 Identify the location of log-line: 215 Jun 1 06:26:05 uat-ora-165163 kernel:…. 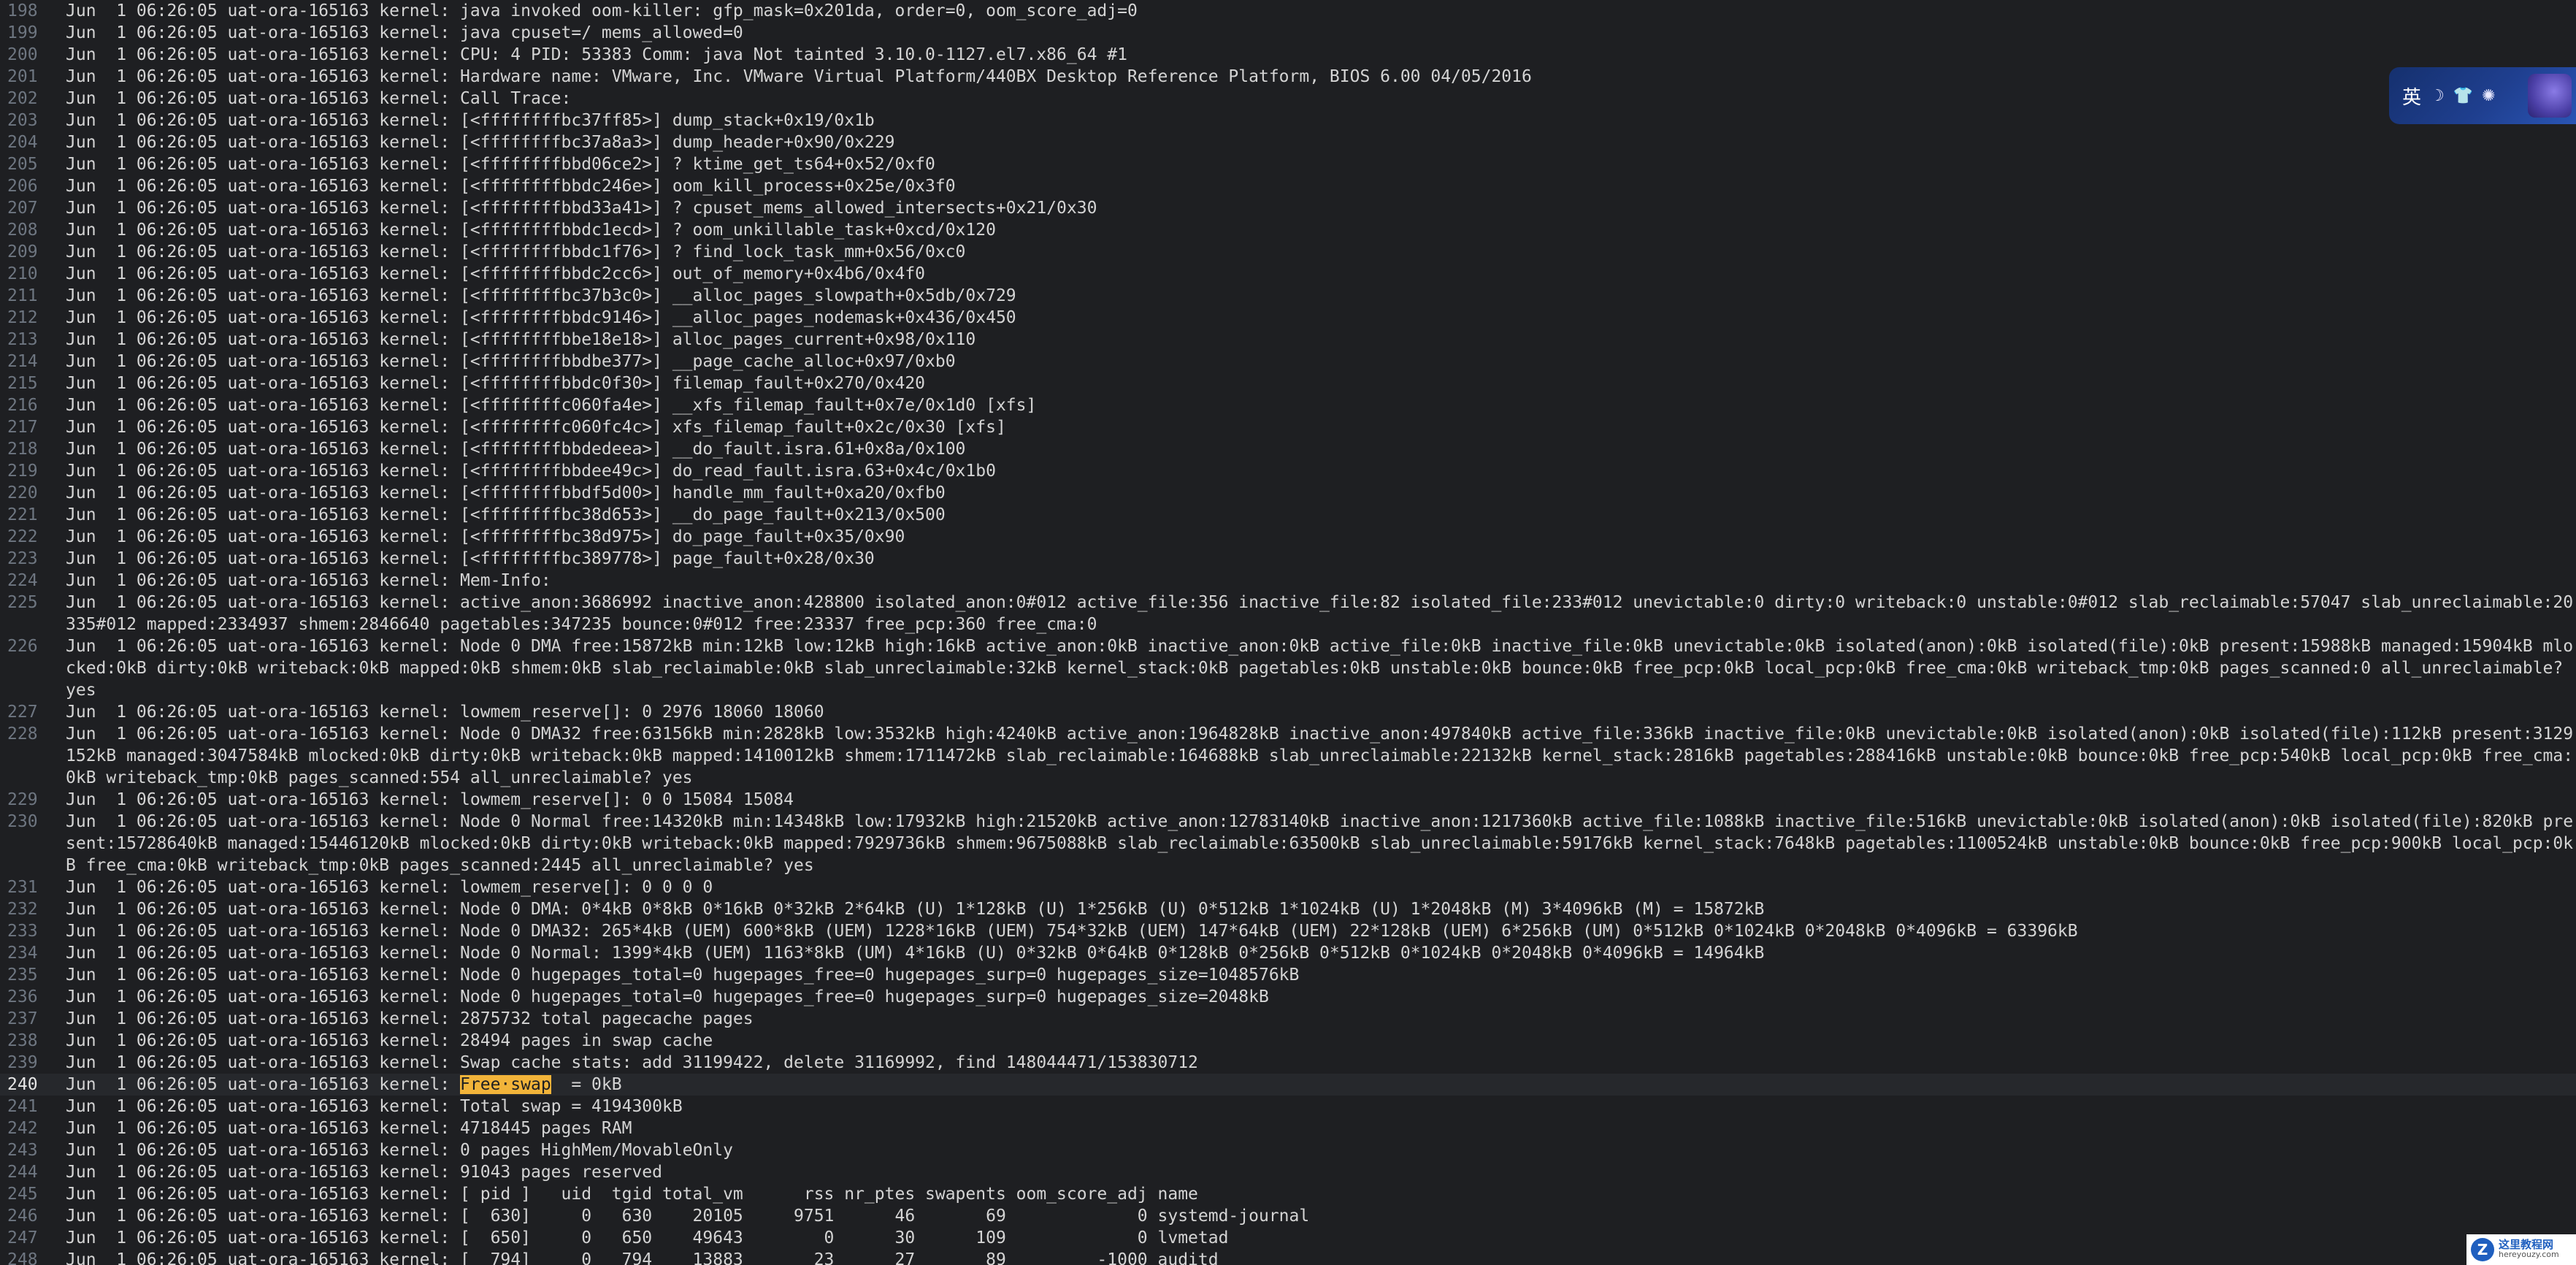
(1288, 383).